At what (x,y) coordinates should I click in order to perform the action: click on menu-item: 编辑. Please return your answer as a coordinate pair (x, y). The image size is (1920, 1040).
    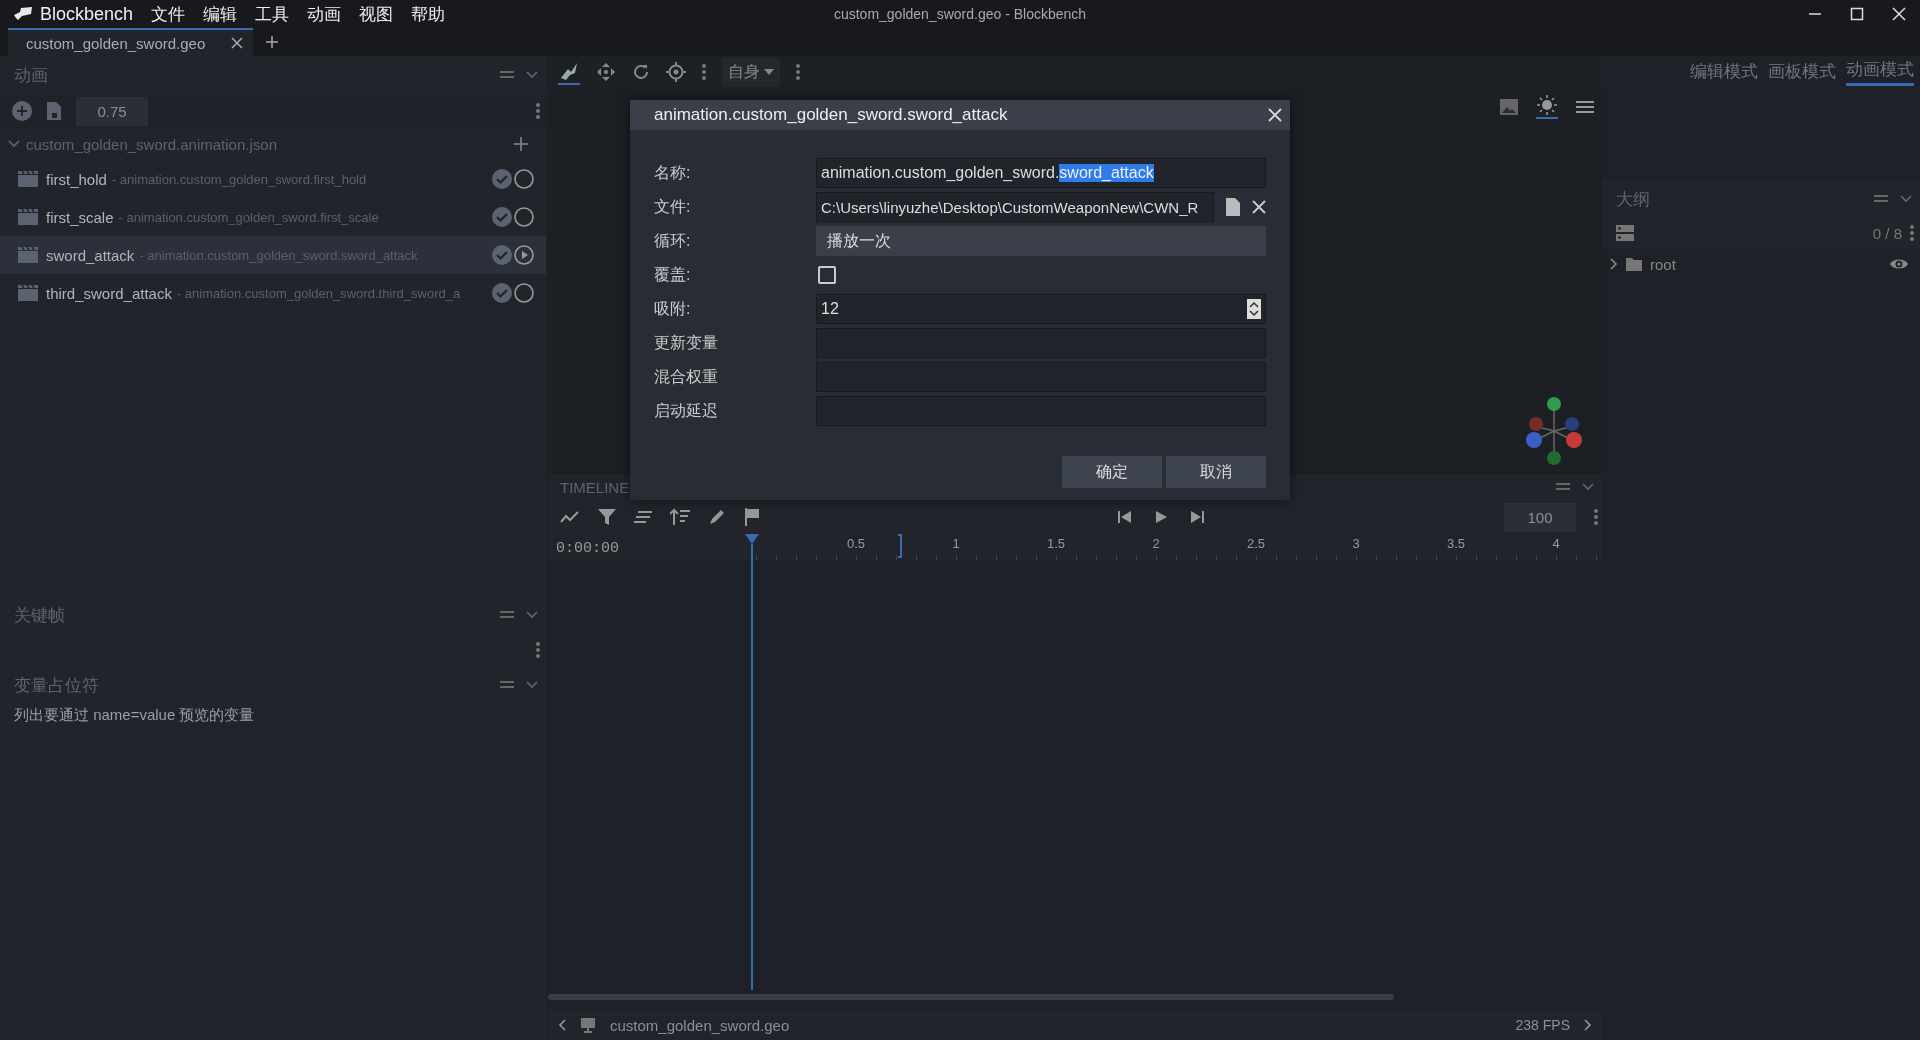
    Looking at the image, I should click on (220, 14).